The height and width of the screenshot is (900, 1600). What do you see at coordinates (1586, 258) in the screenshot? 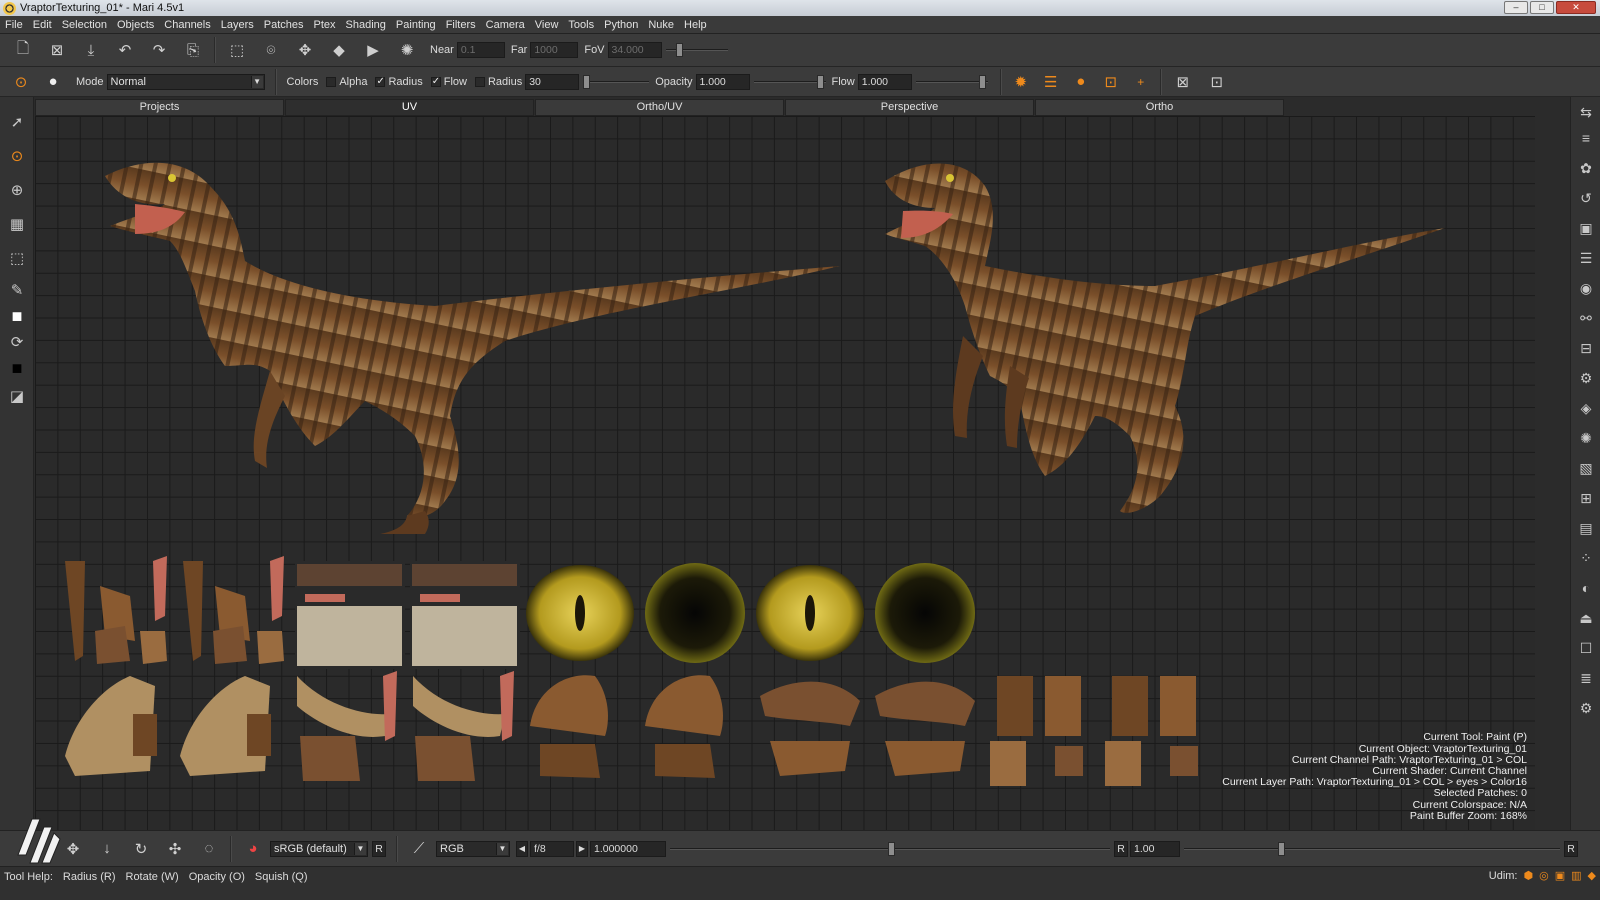
I see `channels-palette-icon: ☰` at bounding box center [1586, 258].